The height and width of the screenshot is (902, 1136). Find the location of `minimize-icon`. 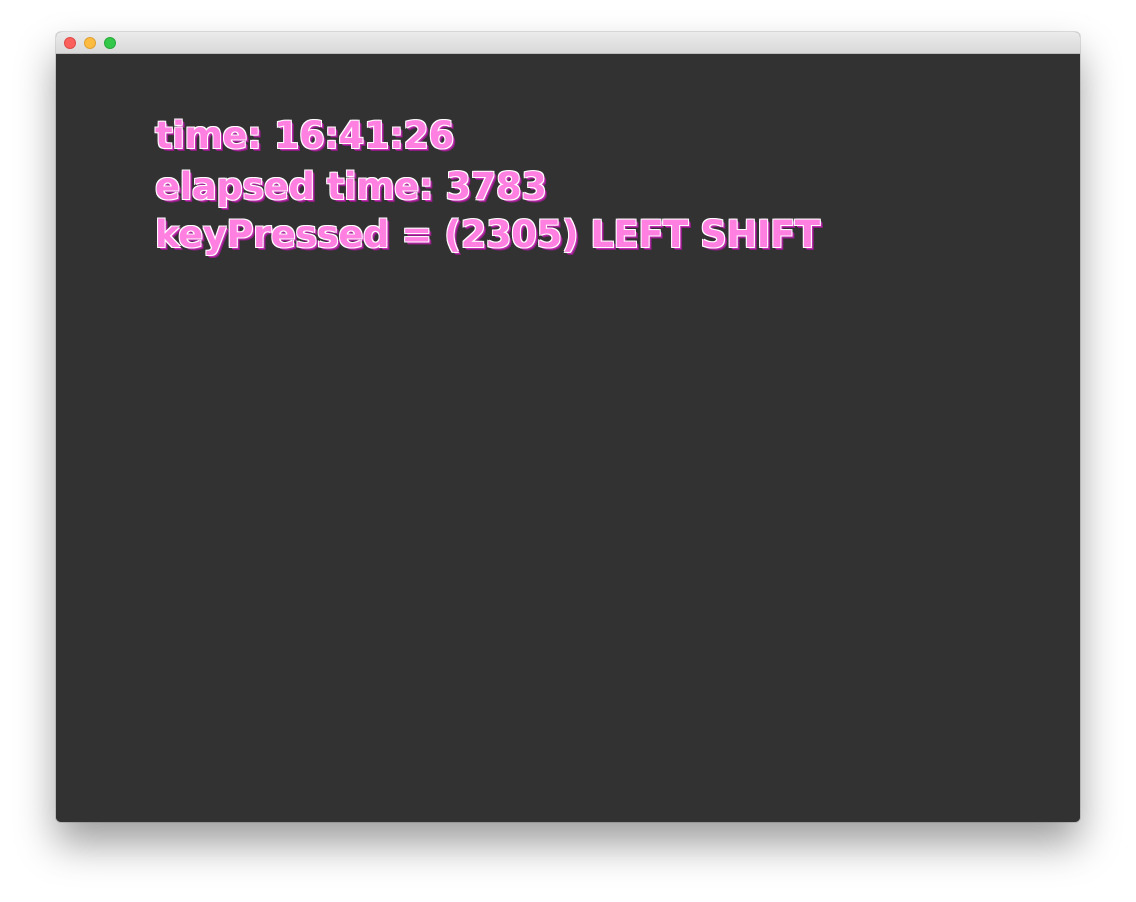

minimize-icon is located at coordinates (90, 43).